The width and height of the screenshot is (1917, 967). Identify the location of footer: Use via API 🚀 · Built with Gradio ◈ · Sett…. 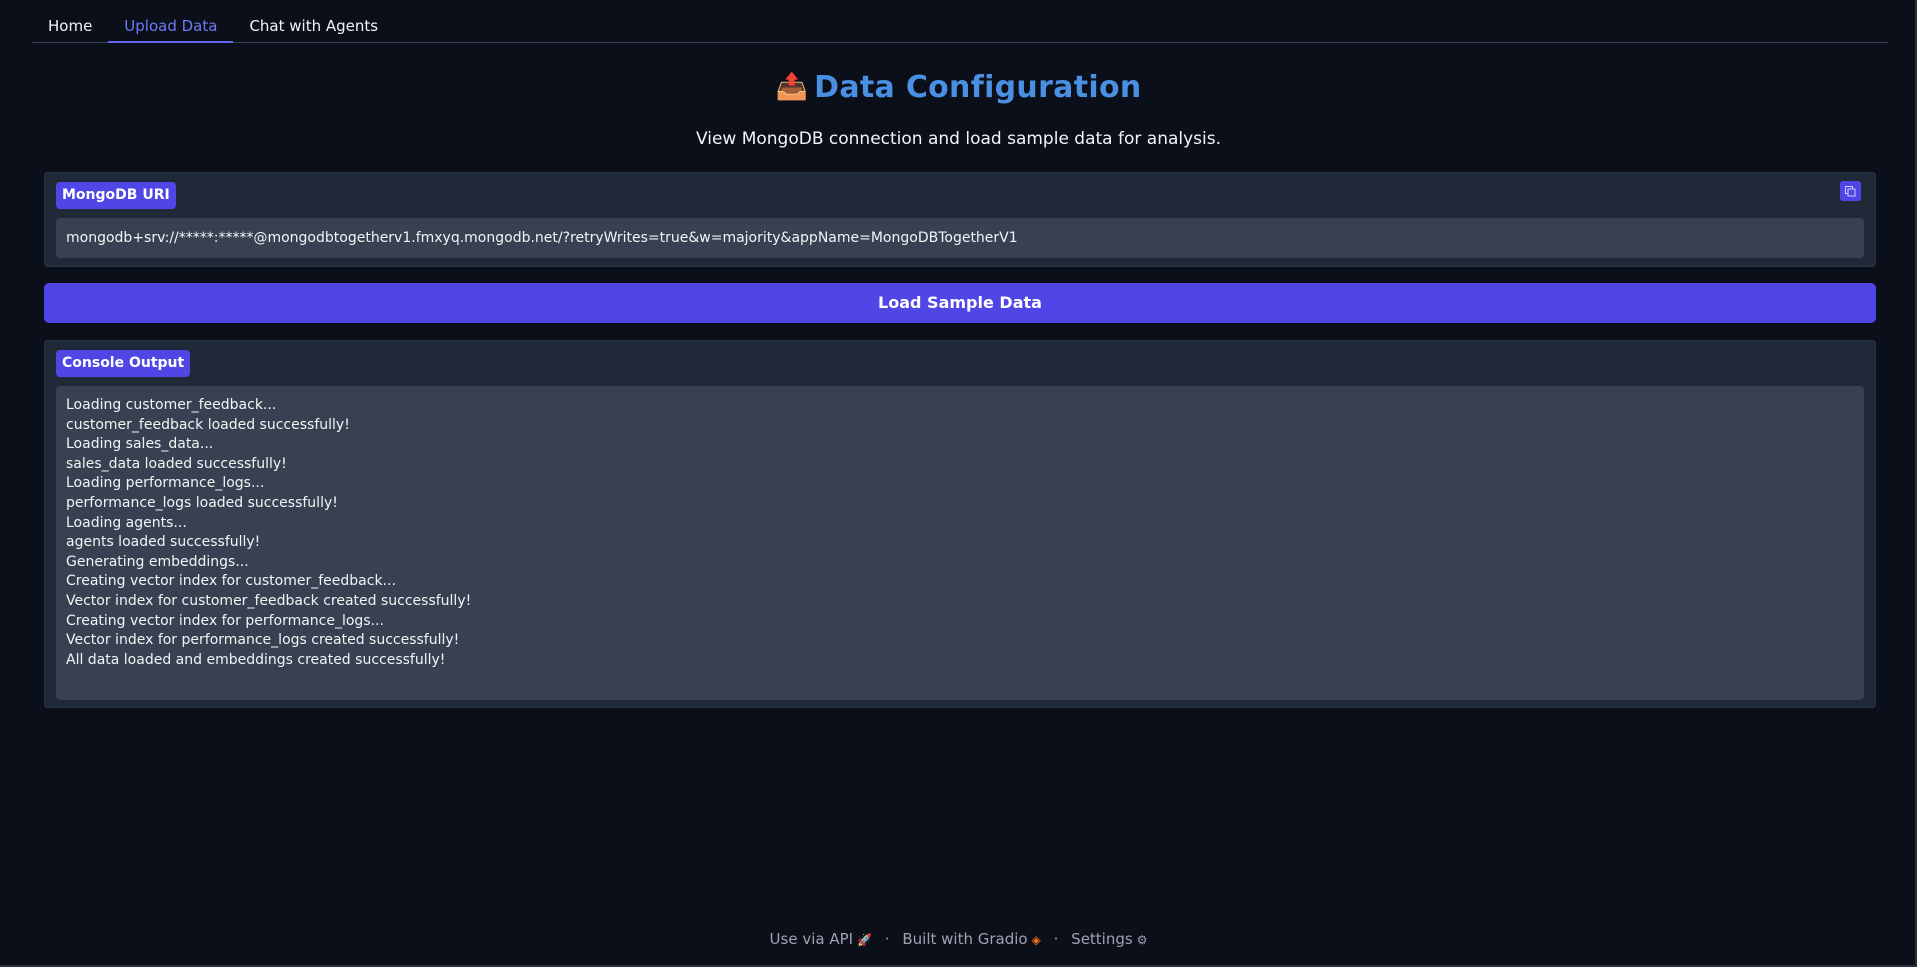
(958, 939).